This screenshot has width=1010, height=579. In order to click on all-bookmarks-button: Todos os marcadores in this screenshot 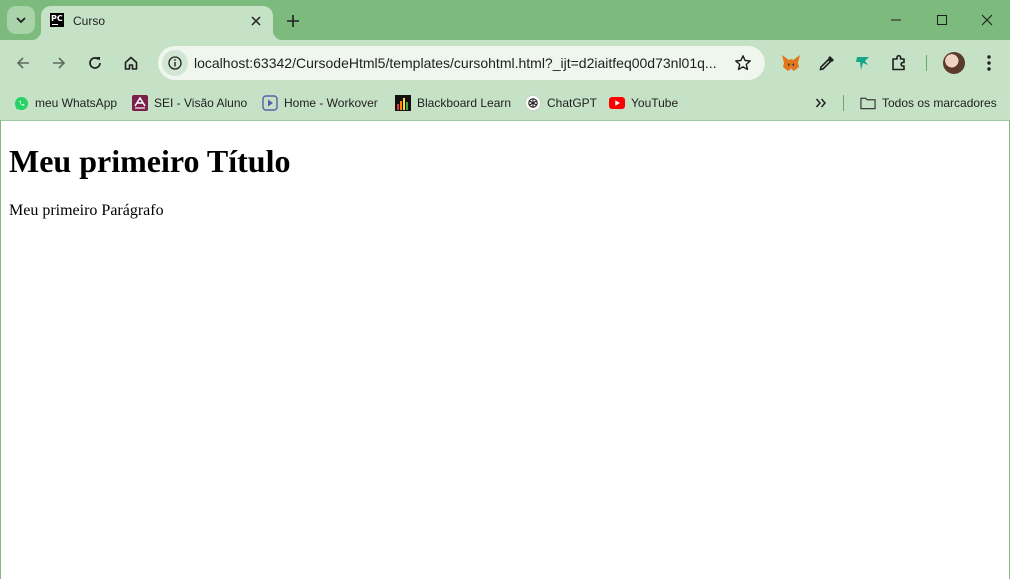, I will do `click(928, 103)`.